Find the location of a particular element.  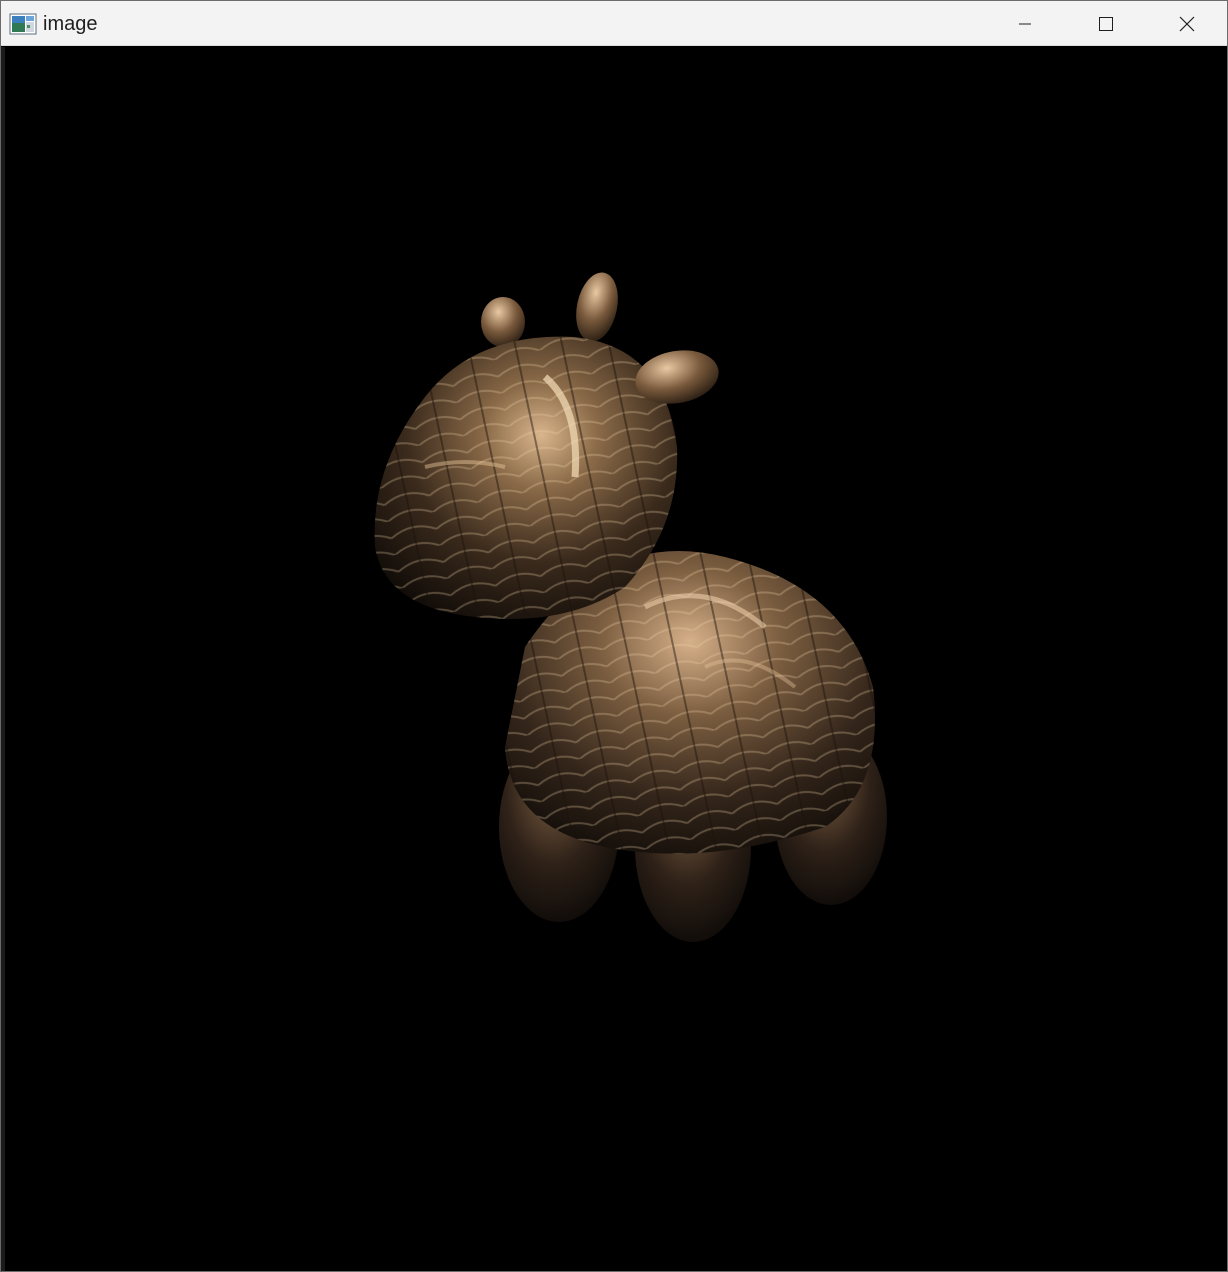

close-icon is located at coordinates (1187, 23).